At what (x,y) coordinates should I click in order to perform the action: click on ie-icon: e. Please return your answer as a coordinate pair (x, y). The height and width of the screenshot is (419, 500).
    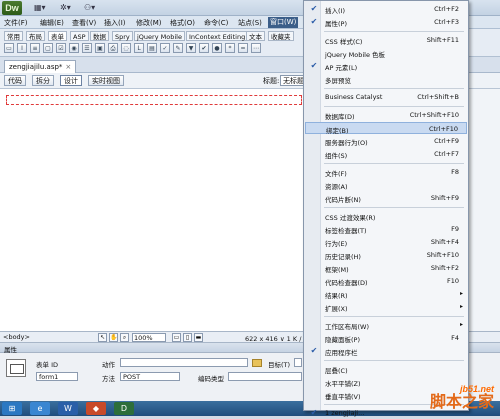
    Looking at the image, I should click on (40, 408).